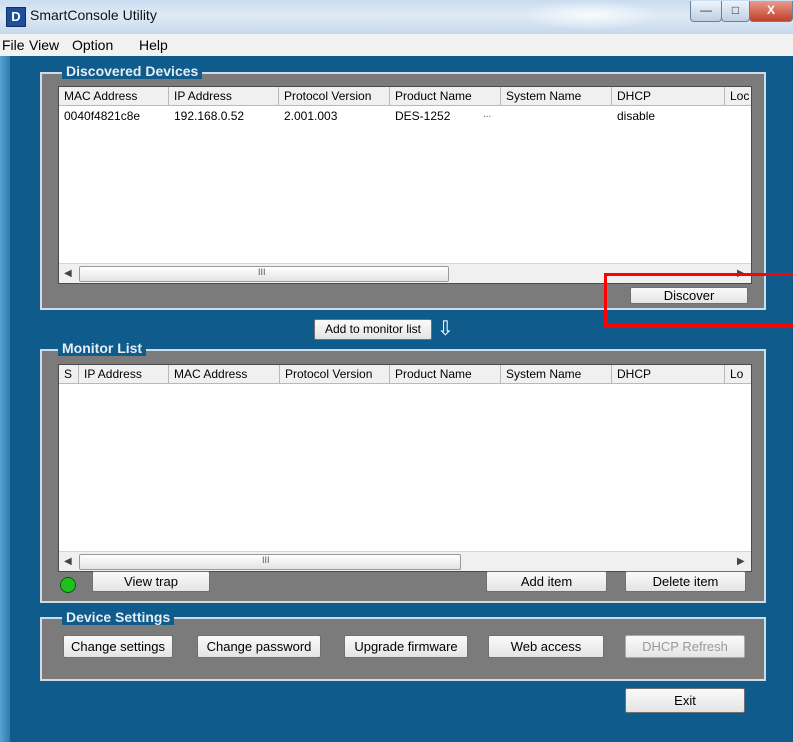 This screenshot has width=793, height=742. Describe the element at coordinates (735, 11) in the screenshot. I see `maximize-button: □` at that location.